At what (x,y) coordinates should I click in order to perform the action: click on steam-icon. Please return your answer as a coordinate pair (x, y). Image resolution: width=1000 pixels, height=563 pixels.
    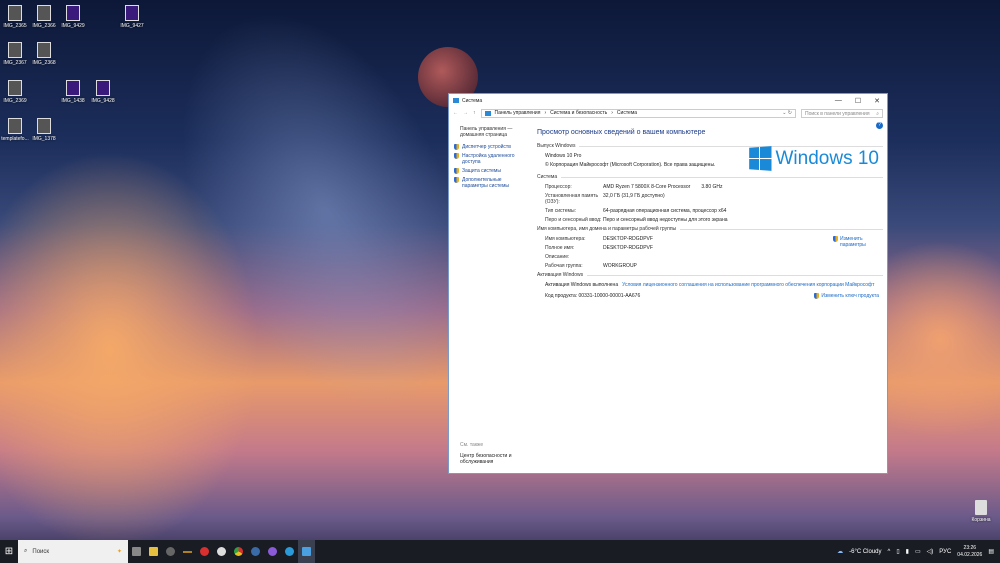
    Looking at the image, I should click on (255, 551).